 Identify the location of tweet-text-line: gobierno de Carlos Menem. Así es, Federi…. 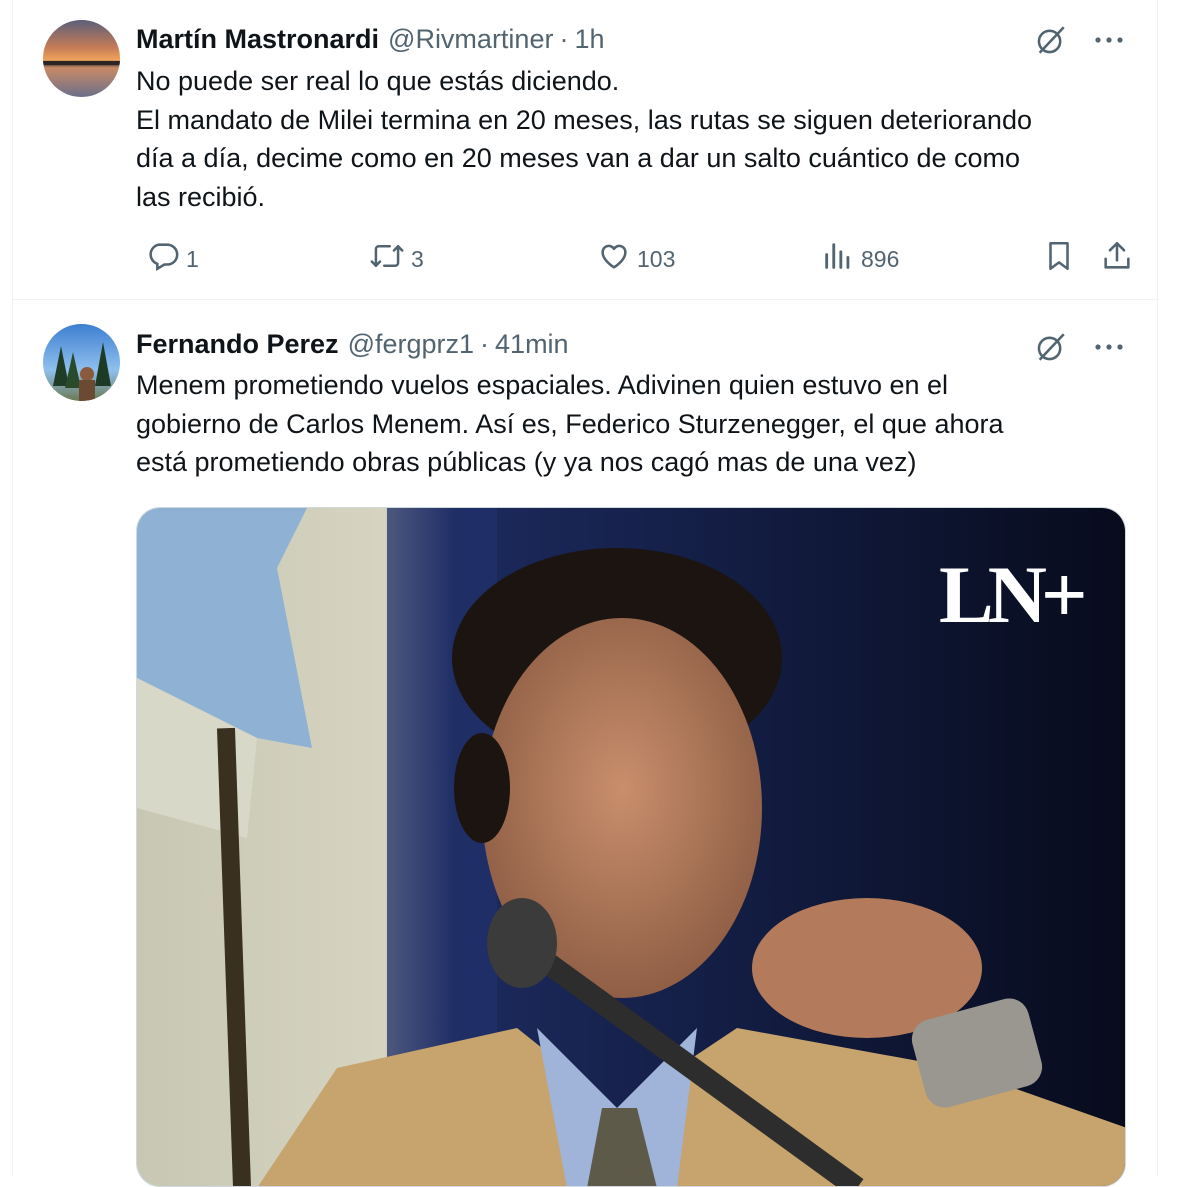
(570, 423).